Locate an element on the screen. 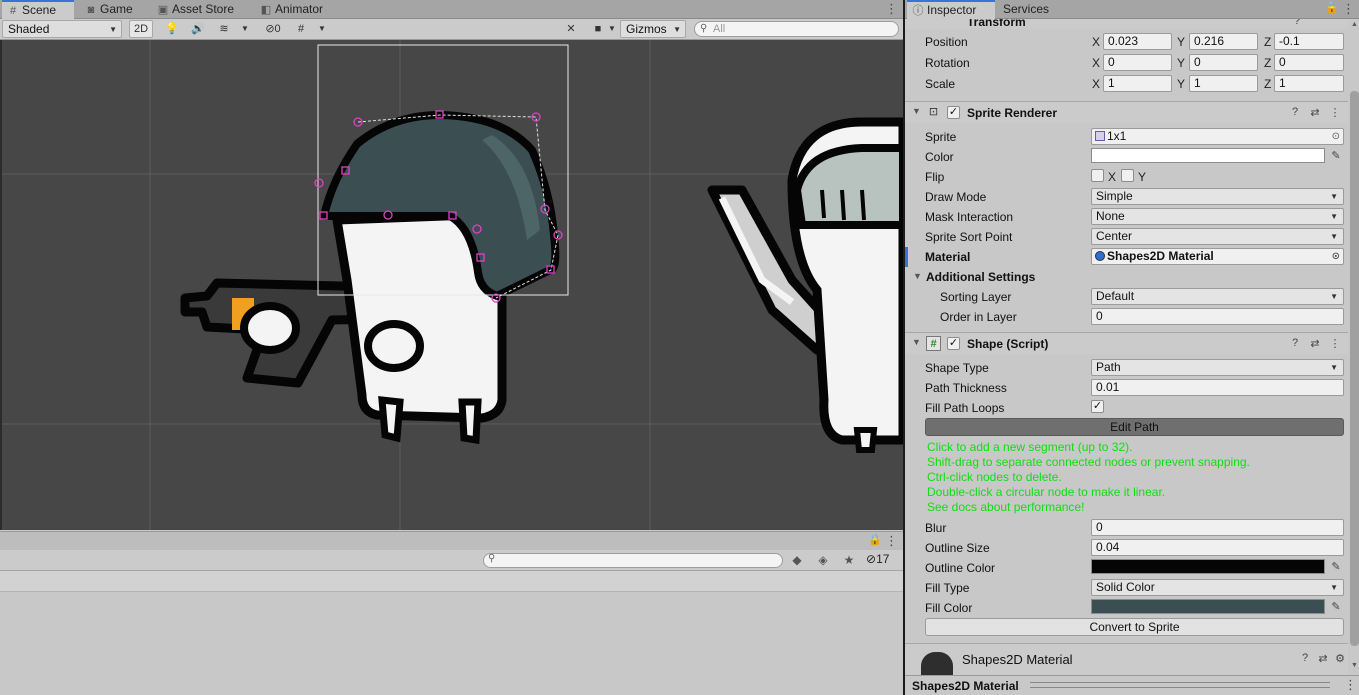 Image resolution: width=1359 pixels, height=695 pixels. camera-dropdown-icon: ▼ is located at coordinates (612, 29).